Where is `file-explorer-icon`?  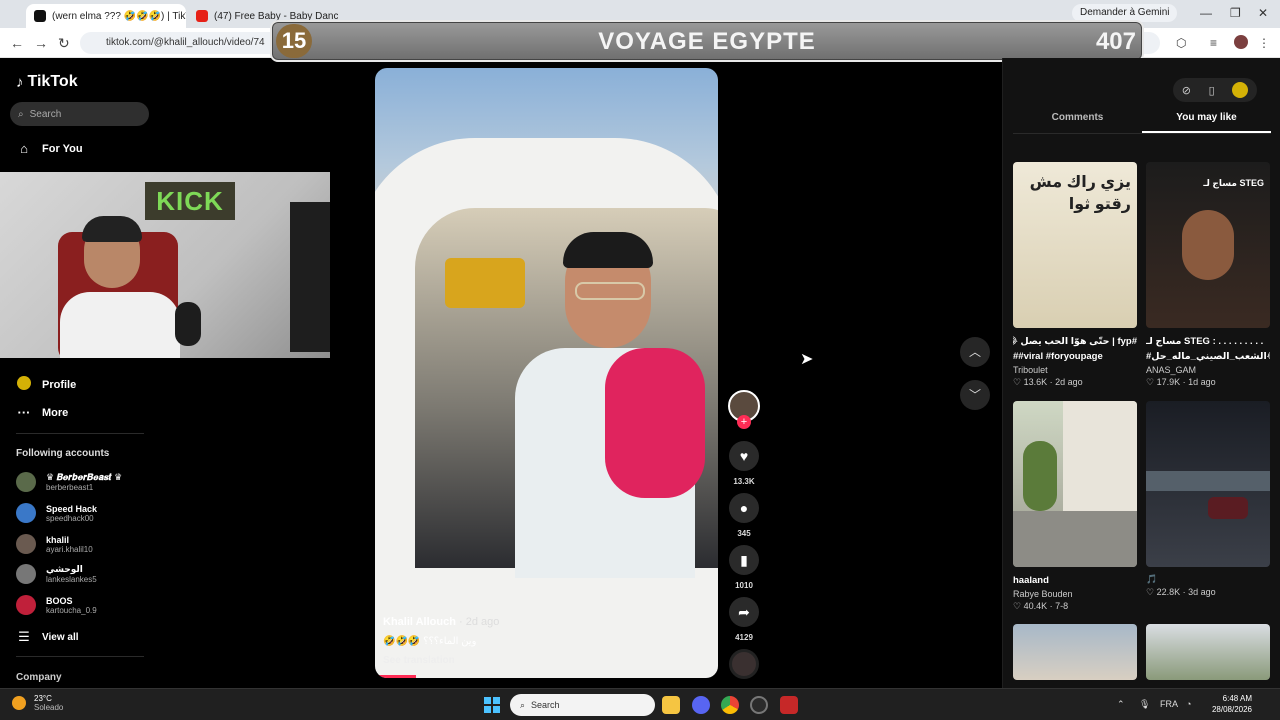 file-explorer-icon is located at coordinates (671, 705).